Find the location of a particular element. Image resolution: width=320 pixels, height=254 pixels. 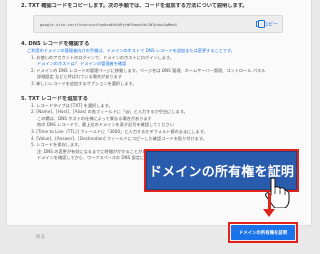

step5-line-2c: 他の DNS レコードで、最上位のドメインを表す記号を確認してください is located at coordinates (105, 125).